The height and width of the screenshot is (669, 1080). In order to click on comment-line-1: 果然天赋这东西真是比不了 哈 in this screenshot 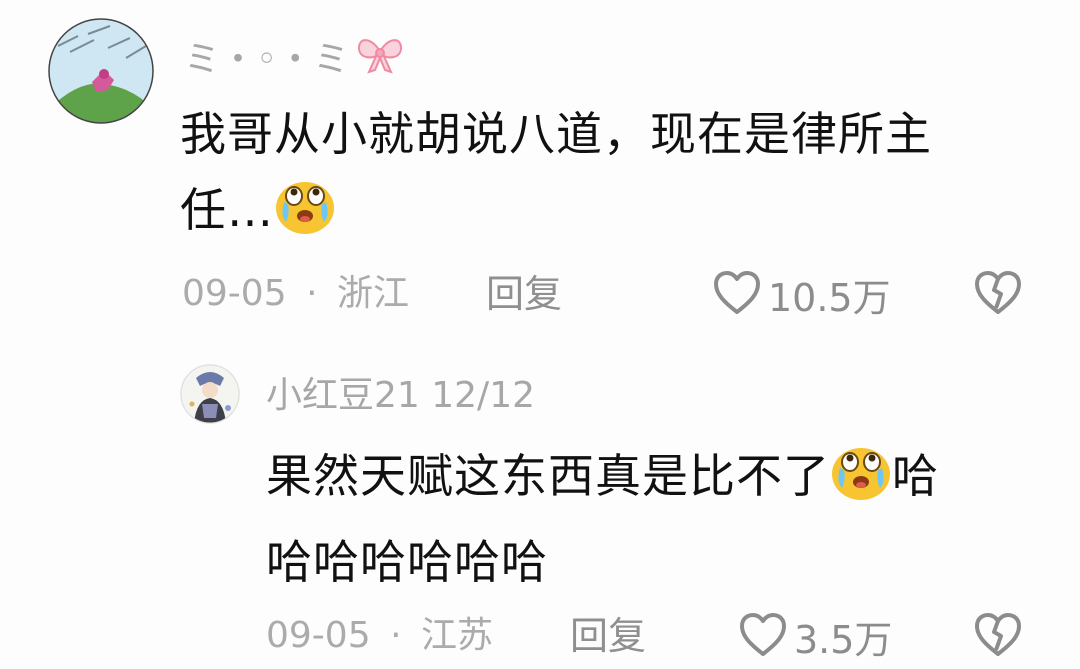, I will do `click(656, 481)`.